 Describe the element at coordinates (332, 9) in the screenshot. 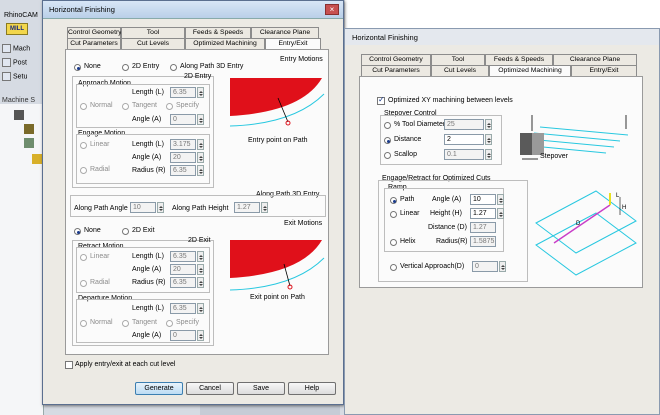

I see `close-icon: ×` at that location.